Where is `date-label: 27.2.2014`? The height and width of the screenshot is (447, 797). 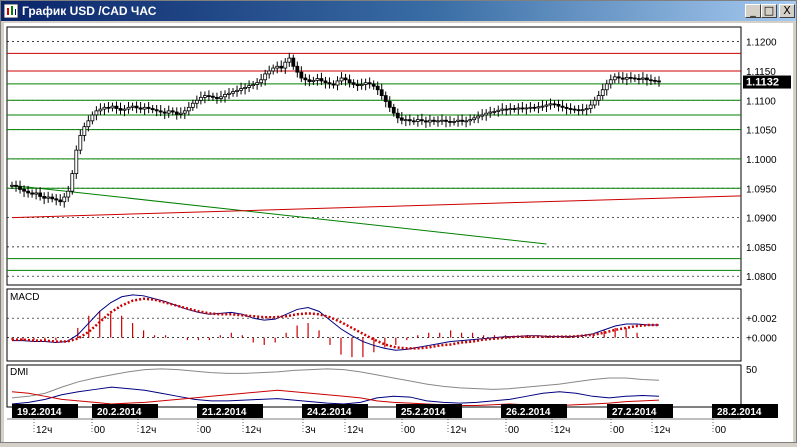 date-label: 27.2.2014 is located at coordinates (634, 412).